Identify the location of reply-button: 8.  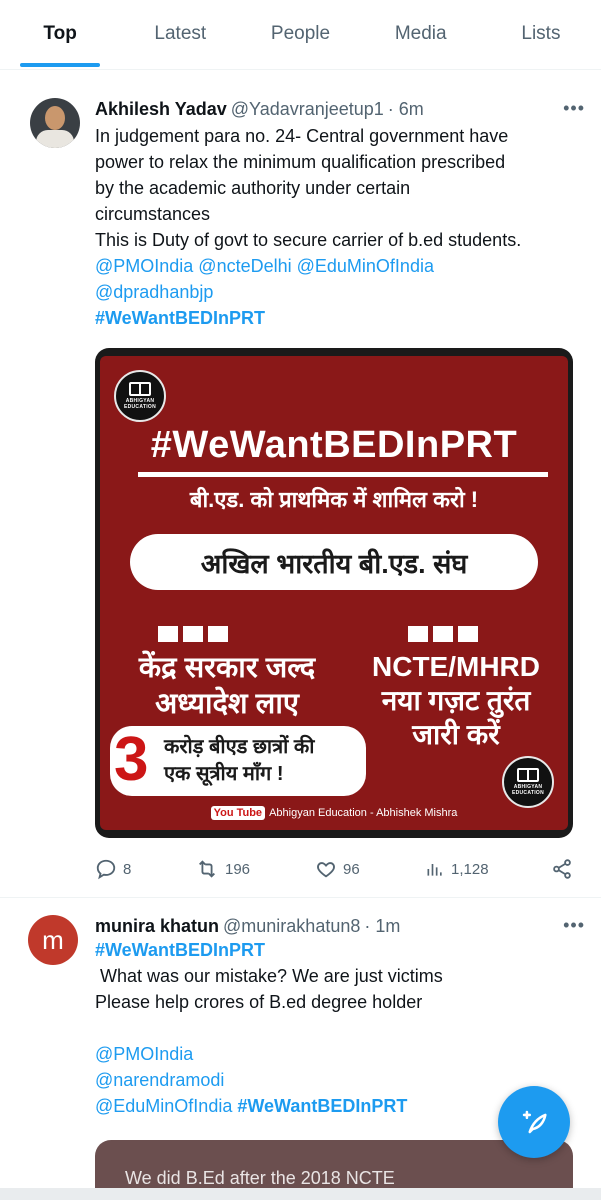
(113, 869).